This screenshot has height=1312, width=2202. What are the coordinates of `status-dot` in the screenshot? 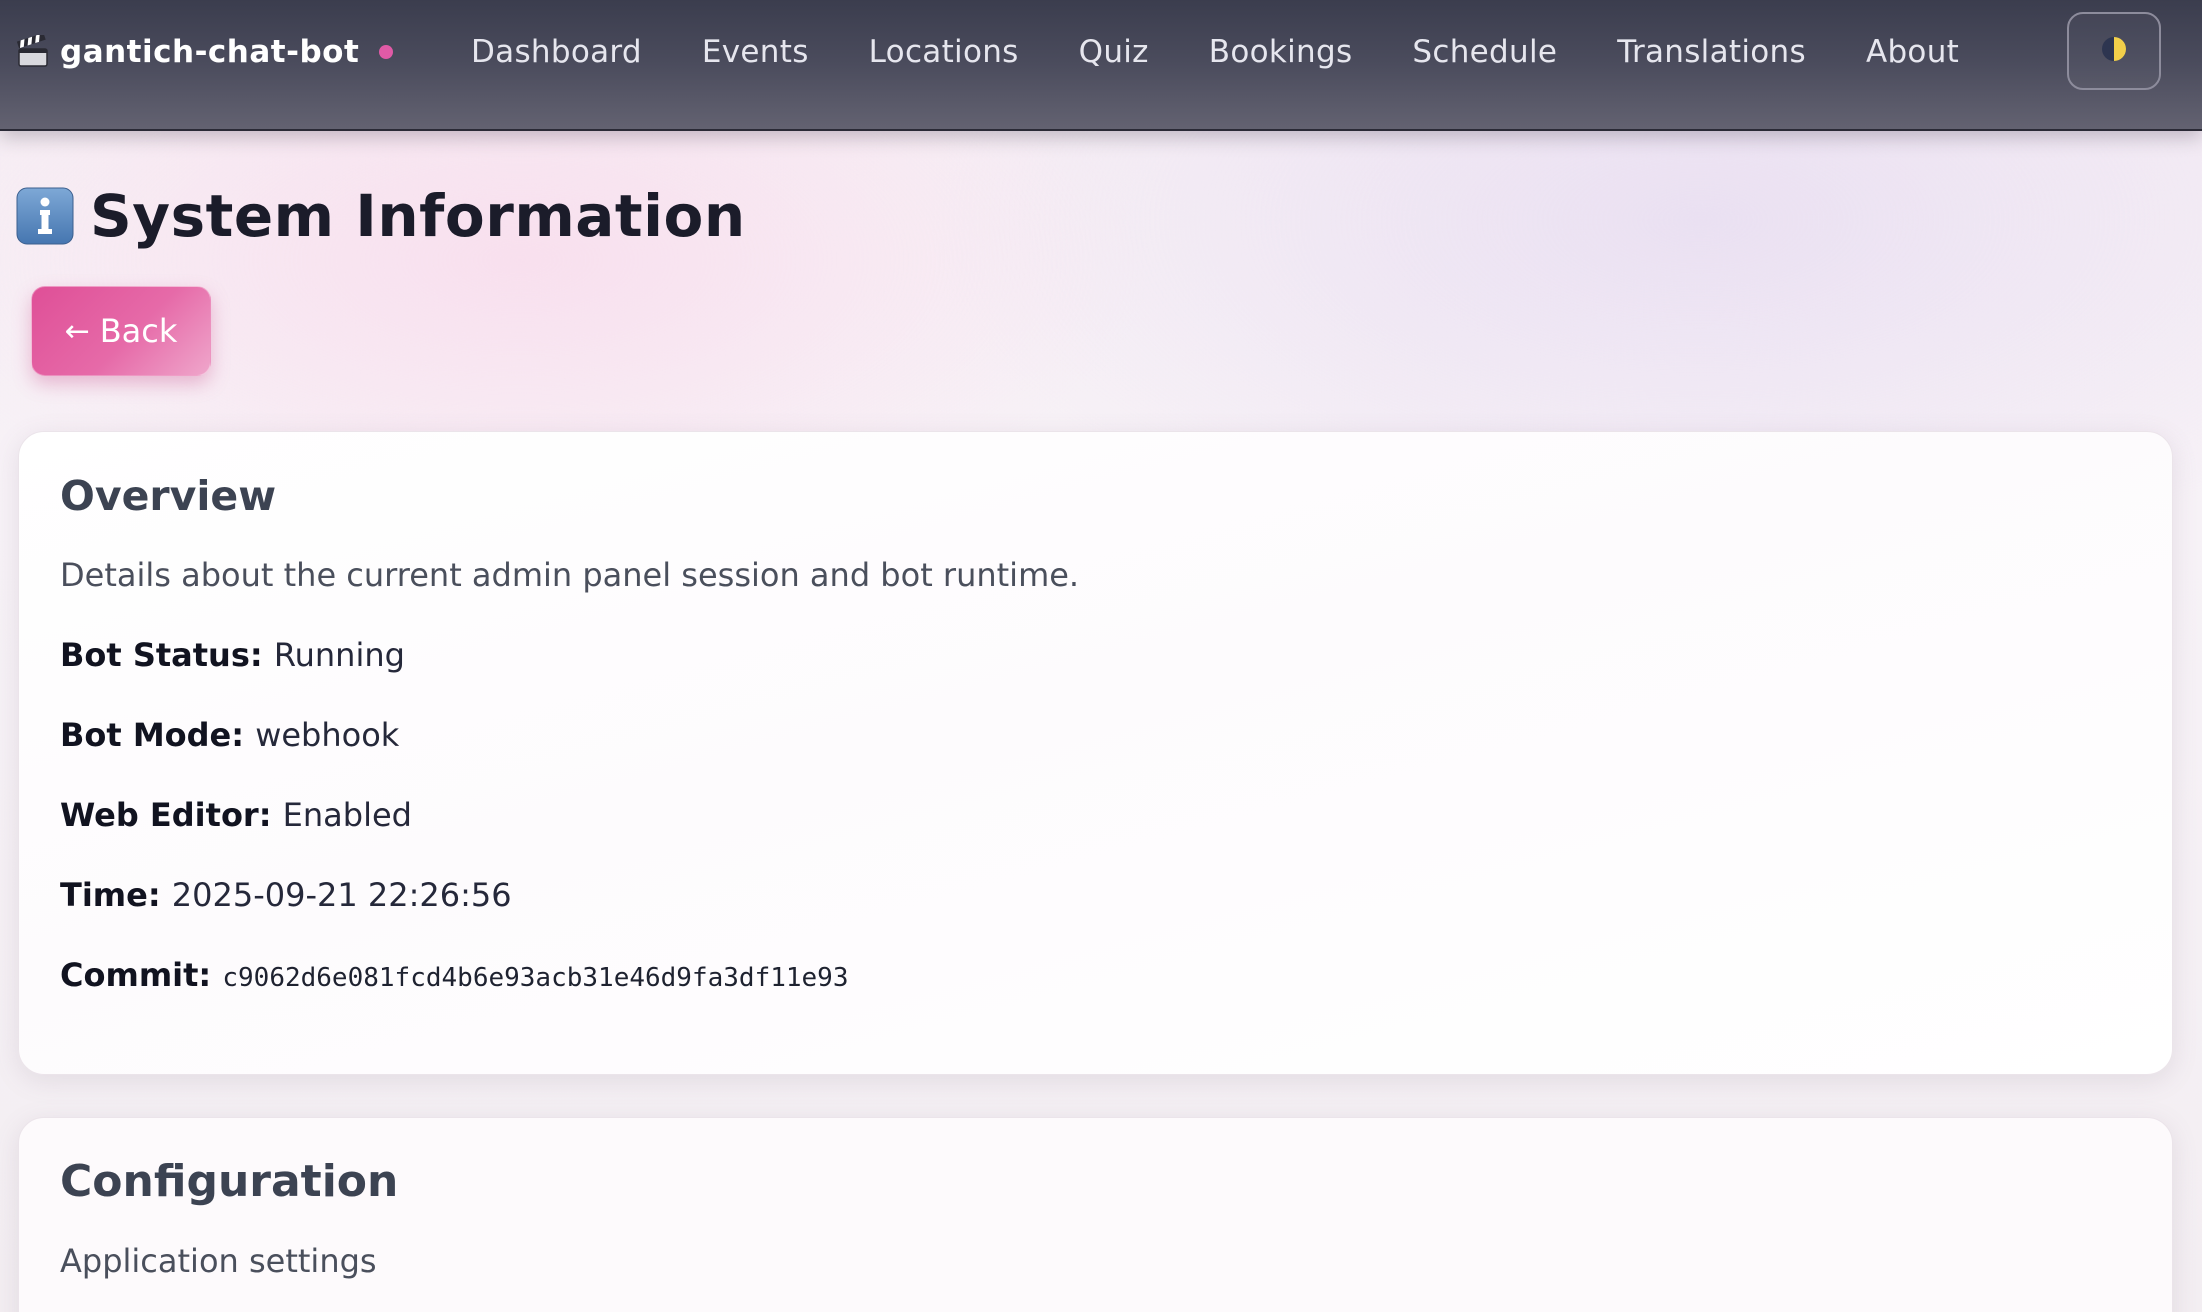 It's located at (386, 52).